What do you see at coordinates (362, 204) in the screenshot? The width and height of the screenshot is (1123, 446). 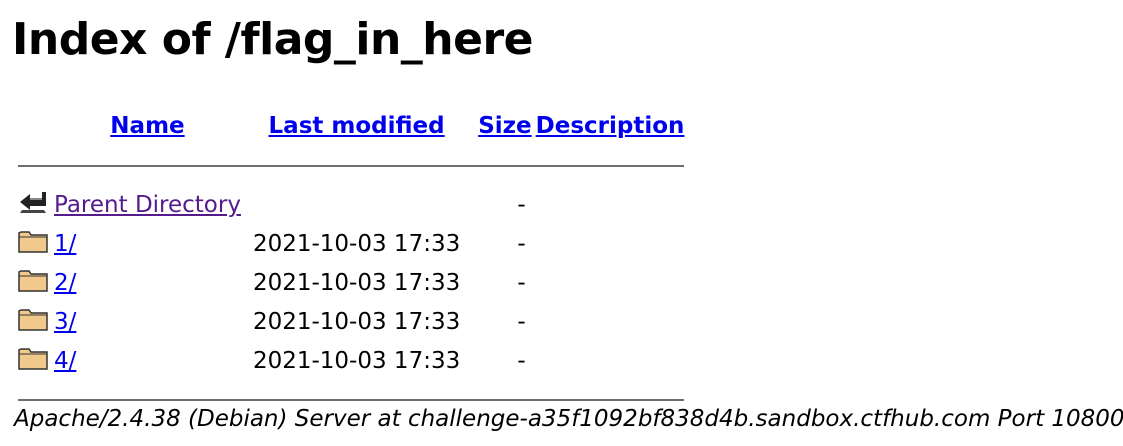 I see `last-modified-cell` at bounding box center [362, 204].